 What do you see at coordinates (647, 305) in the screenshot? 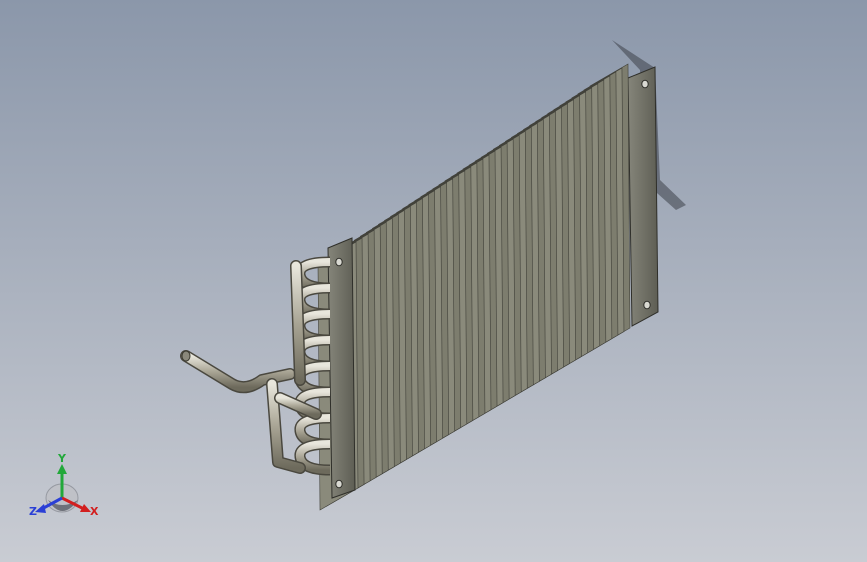
I see `right-plate-hole-bottom` at bounding box center [647, 305].